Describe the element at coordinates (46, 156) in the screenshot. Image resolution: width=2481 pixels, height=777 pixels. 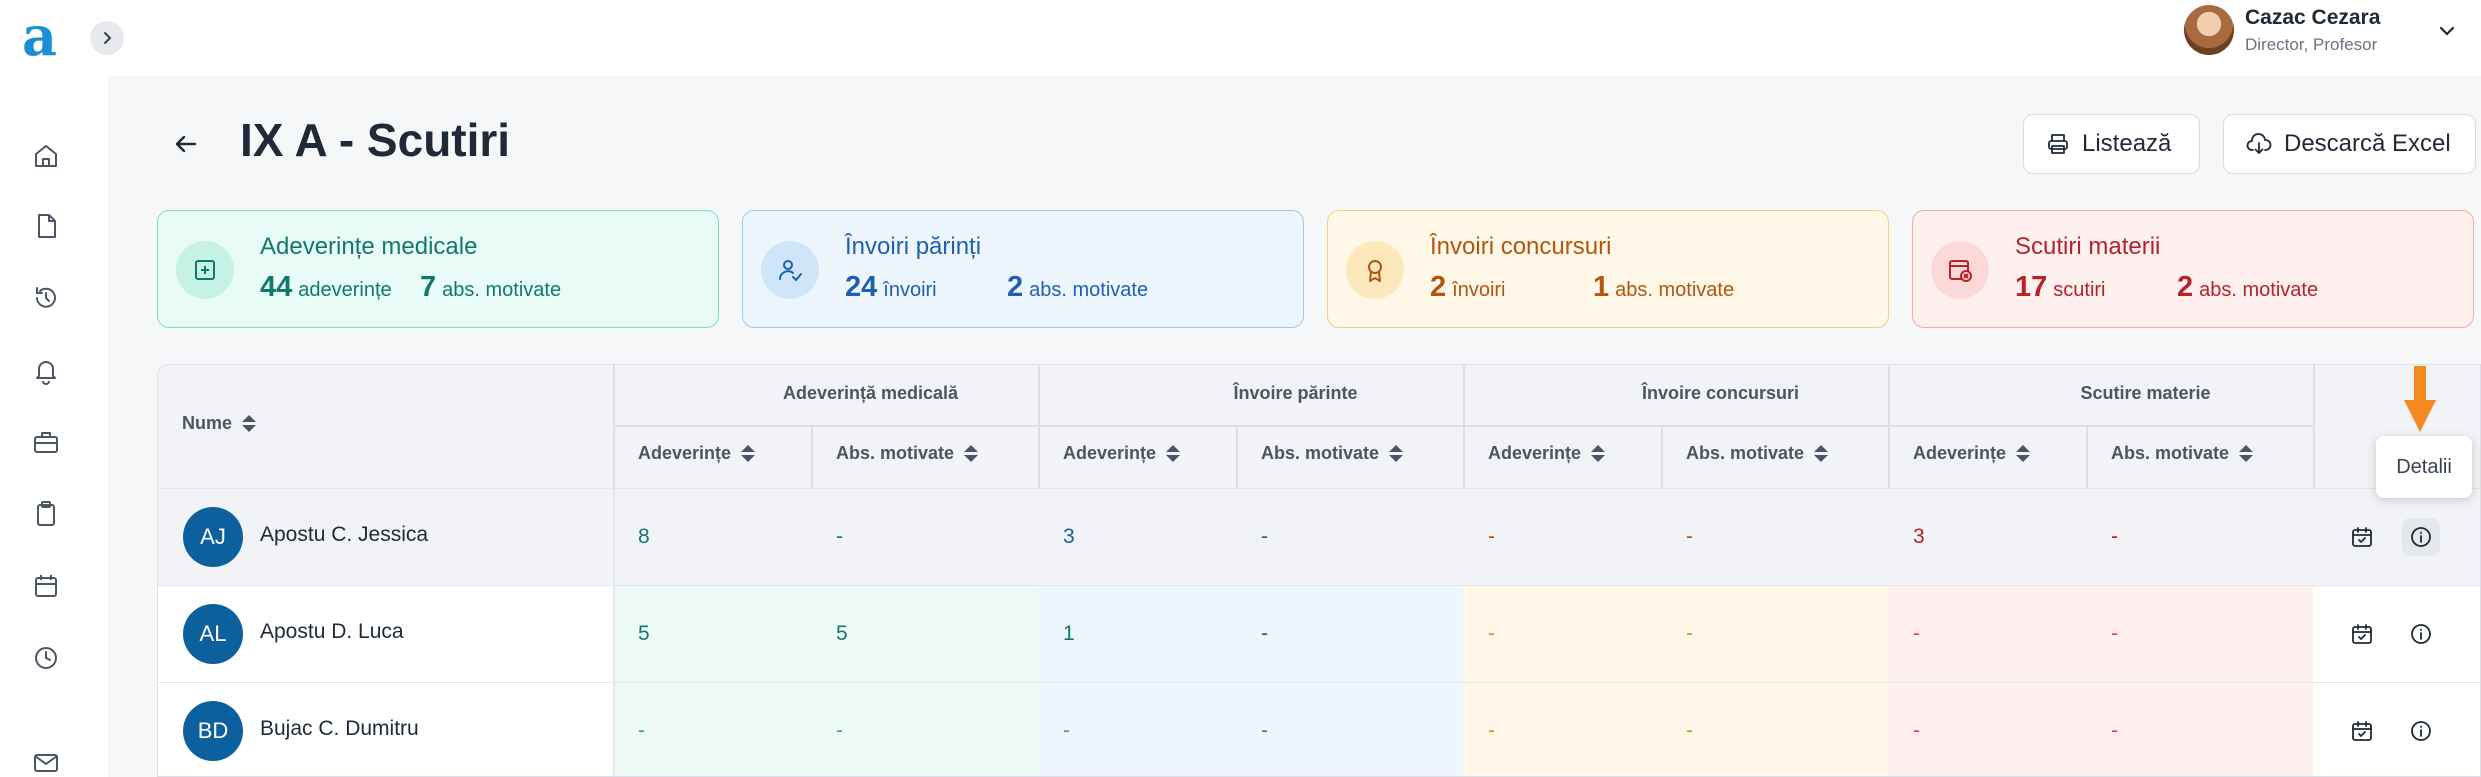
I see `home-icon` at that location.